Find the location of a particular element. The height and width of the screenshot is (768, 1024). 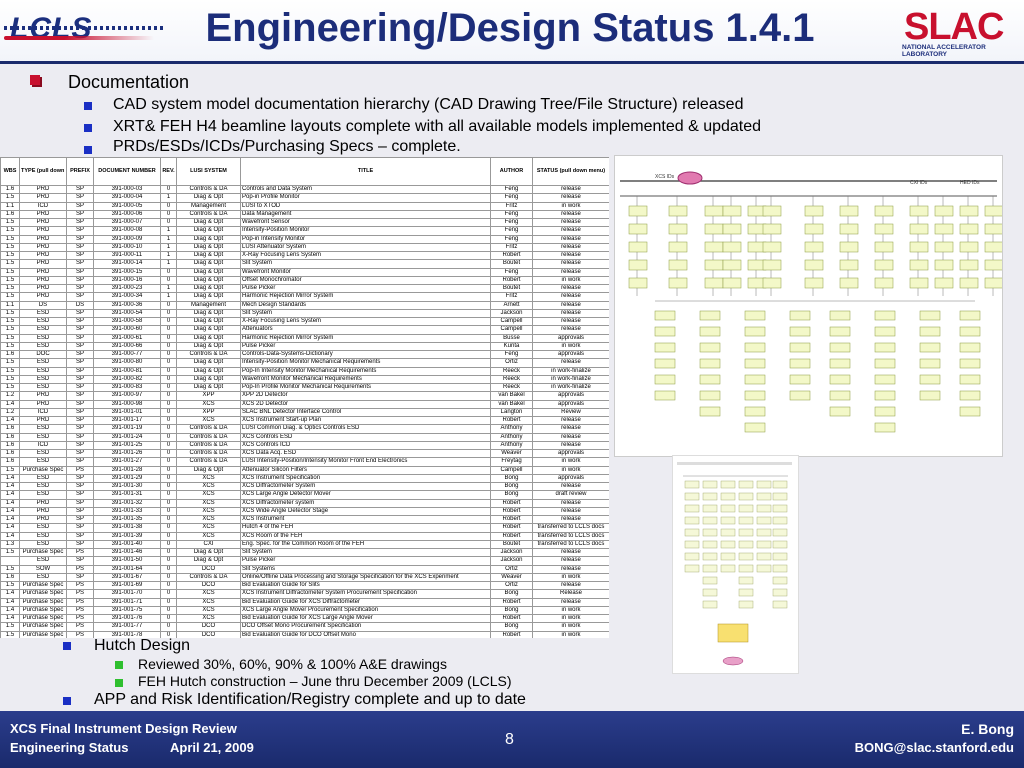

table-cell: Pulse Picker is located at coordinates (365, 346).